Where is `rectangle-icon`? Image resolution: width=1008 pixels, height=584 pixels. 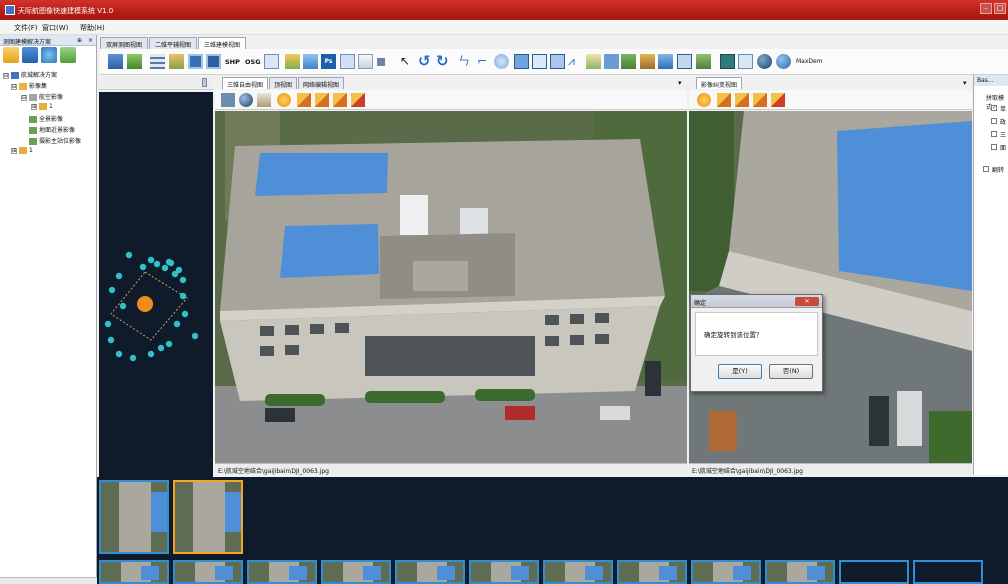 rectangle-icon is located at coordinates (521, 61).